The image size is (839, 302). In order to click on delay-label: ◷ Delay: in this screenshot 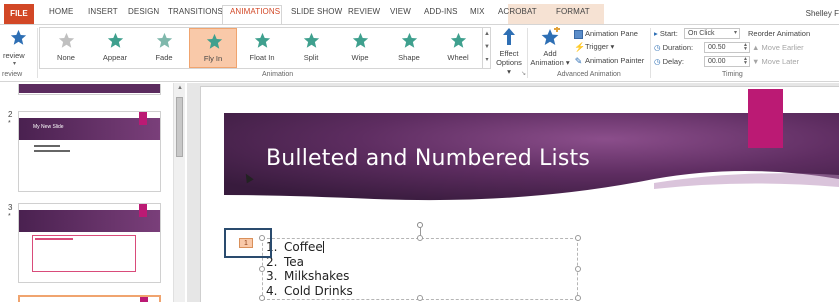, I will do `click(669, 61)`.